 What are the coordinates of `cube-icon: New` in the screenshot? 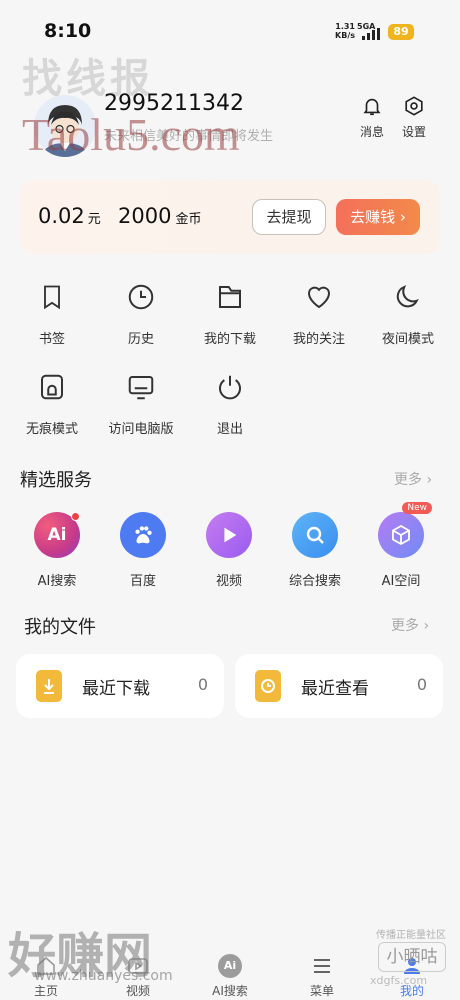 It's located at (405, 530).